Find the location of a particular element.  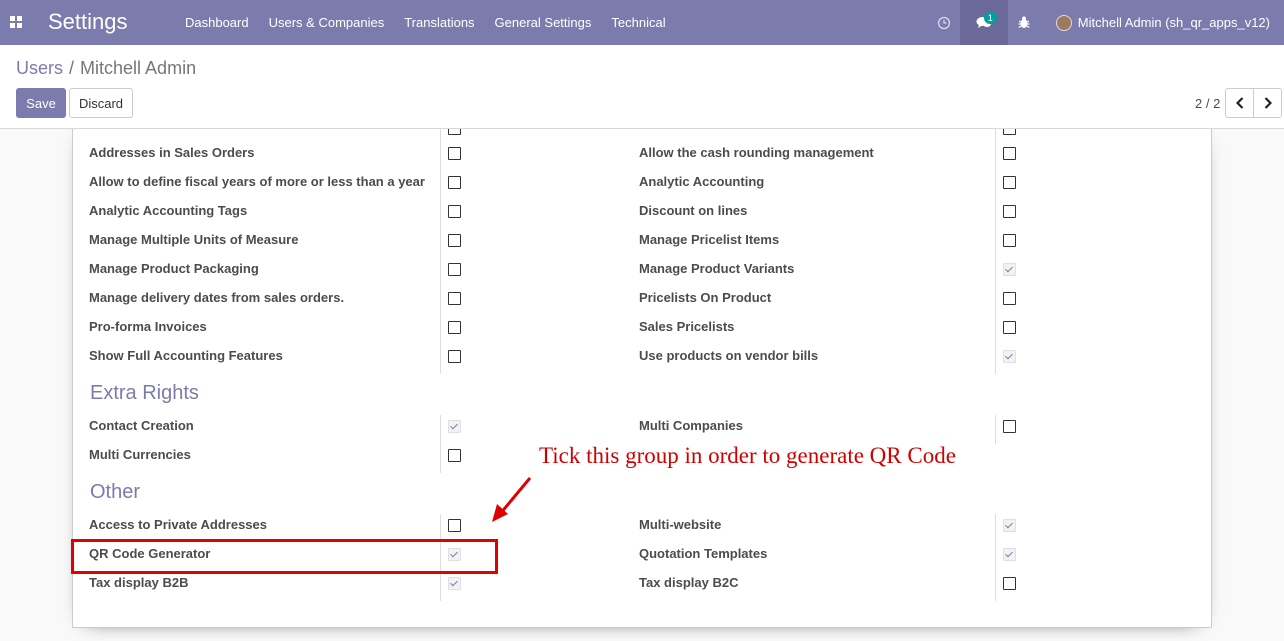

menu-technical: Technical is located at coordinates (638, 22).